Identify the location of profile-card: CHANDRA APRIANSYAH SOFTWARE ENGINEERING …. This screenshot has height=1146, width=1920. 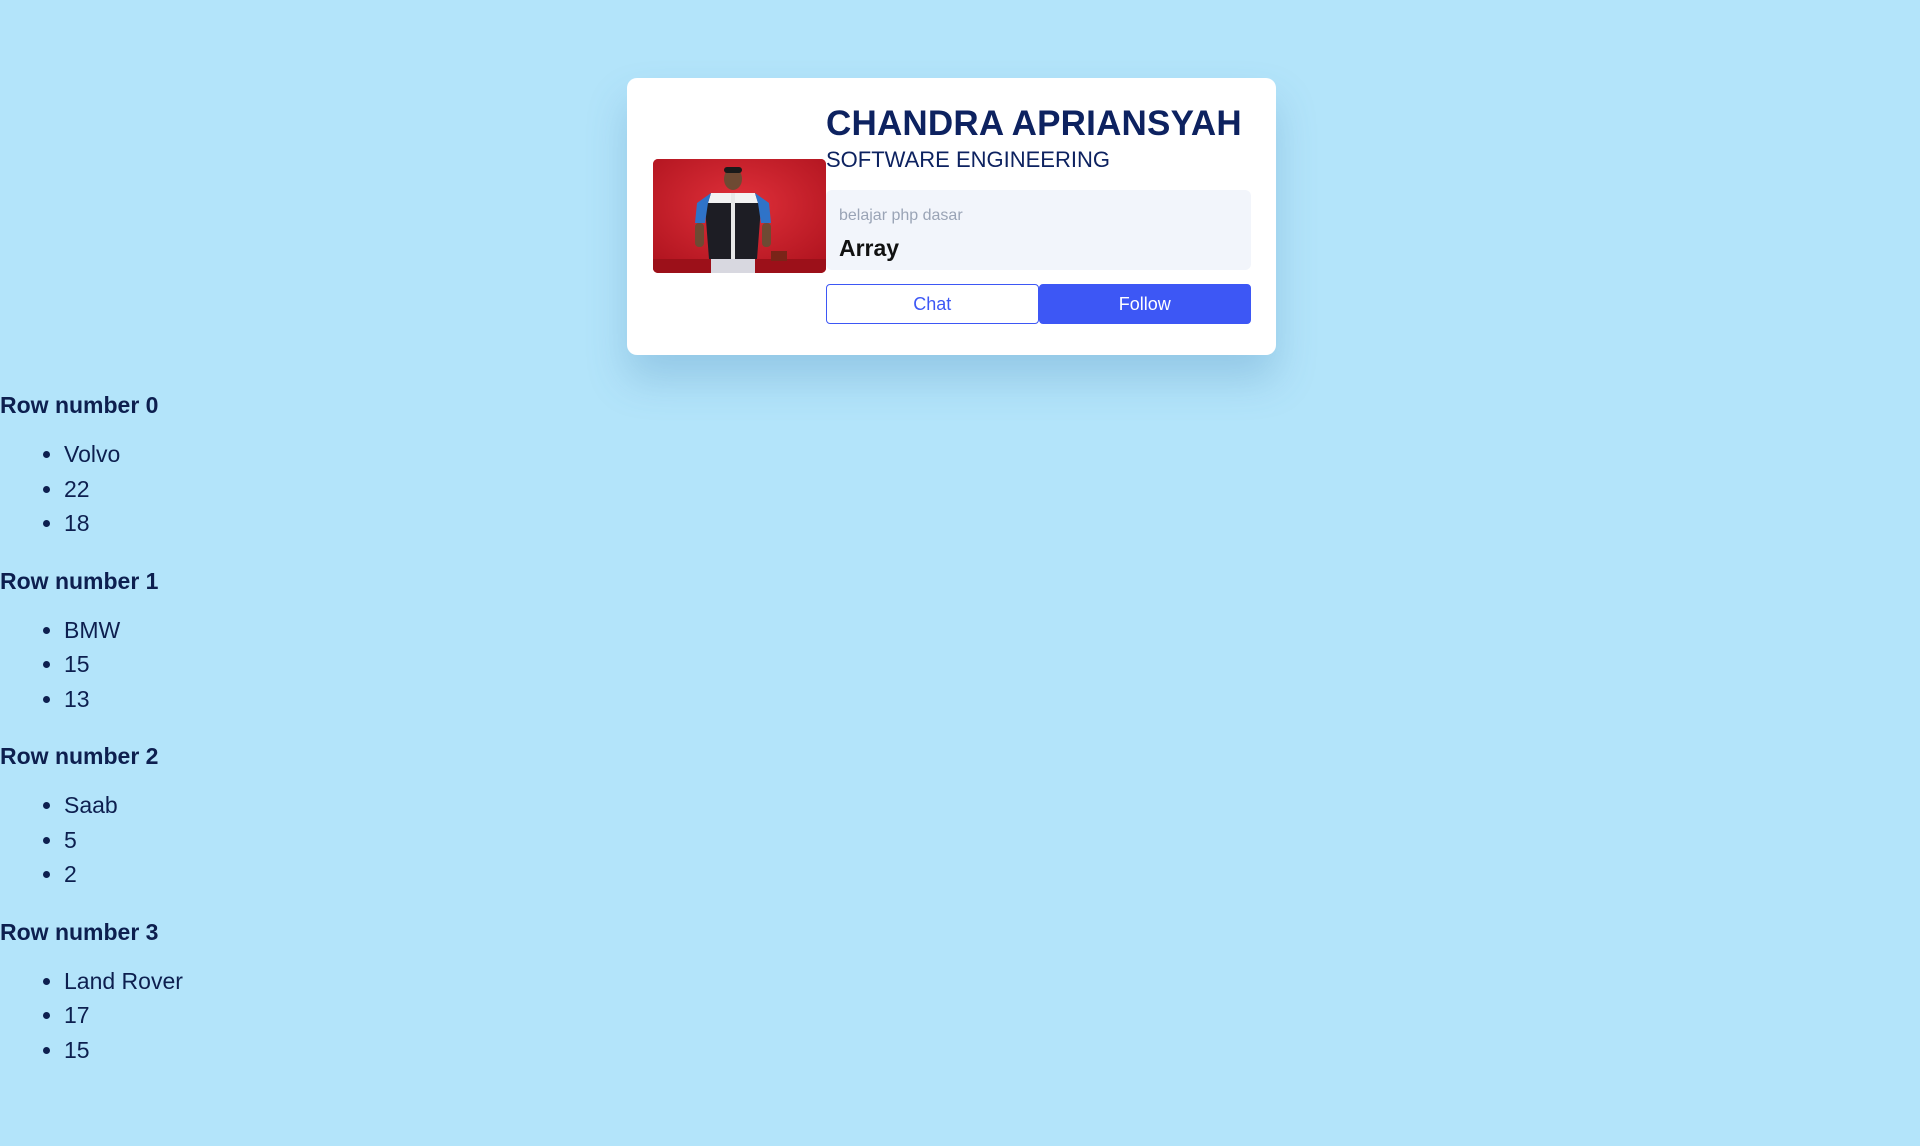
(951, 216).